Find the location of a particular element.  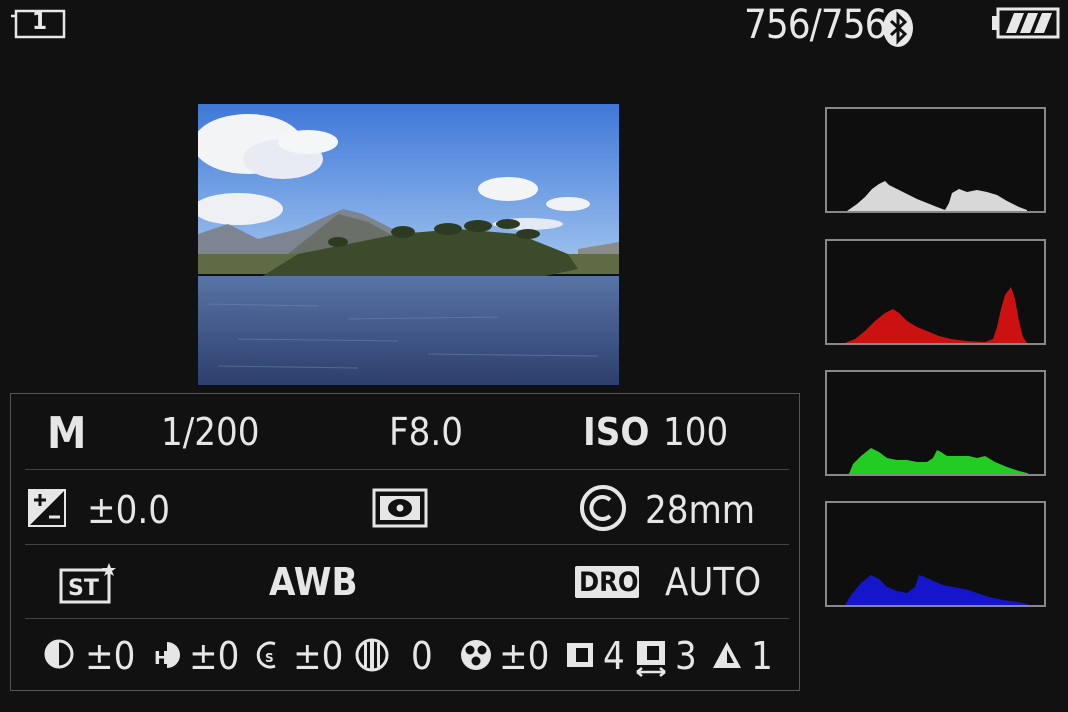

histogram-blue-fill is located at coordinates (937, 590).